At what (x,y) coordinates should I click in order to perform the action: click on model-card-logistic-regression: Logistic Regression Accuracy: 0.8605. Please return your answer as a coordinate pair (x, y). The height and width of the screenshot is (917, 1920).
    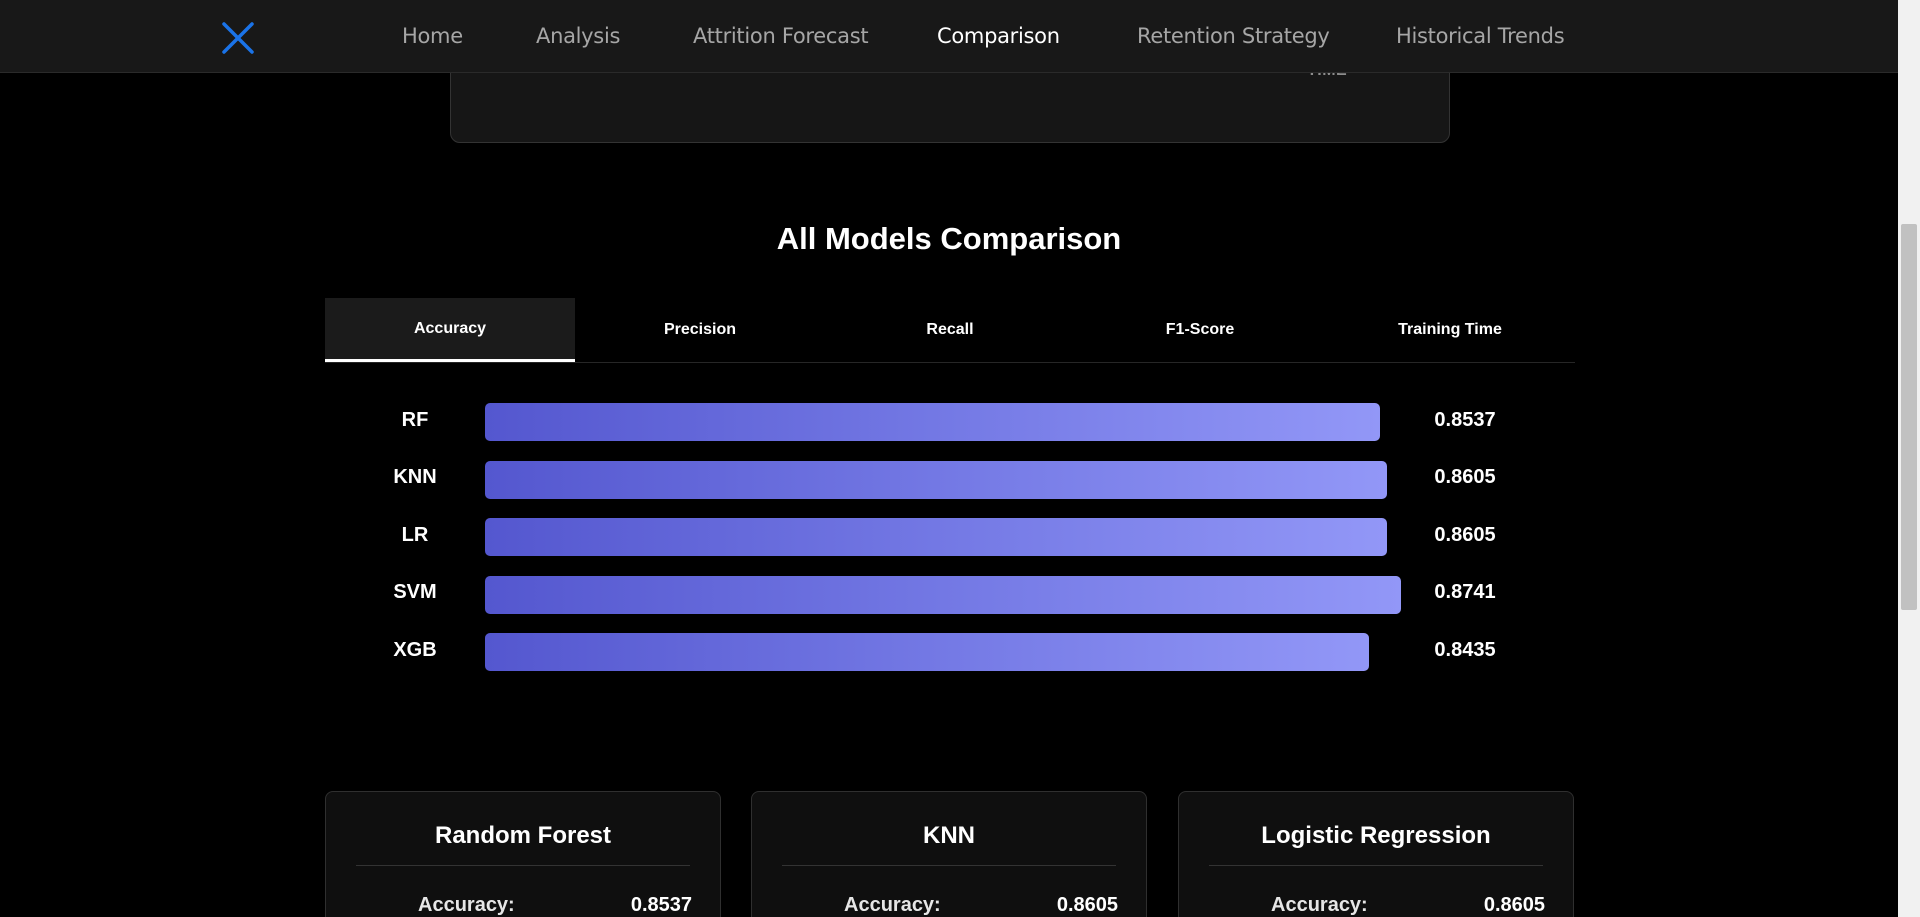
    Looking at the image, I should click on (1376, 854).